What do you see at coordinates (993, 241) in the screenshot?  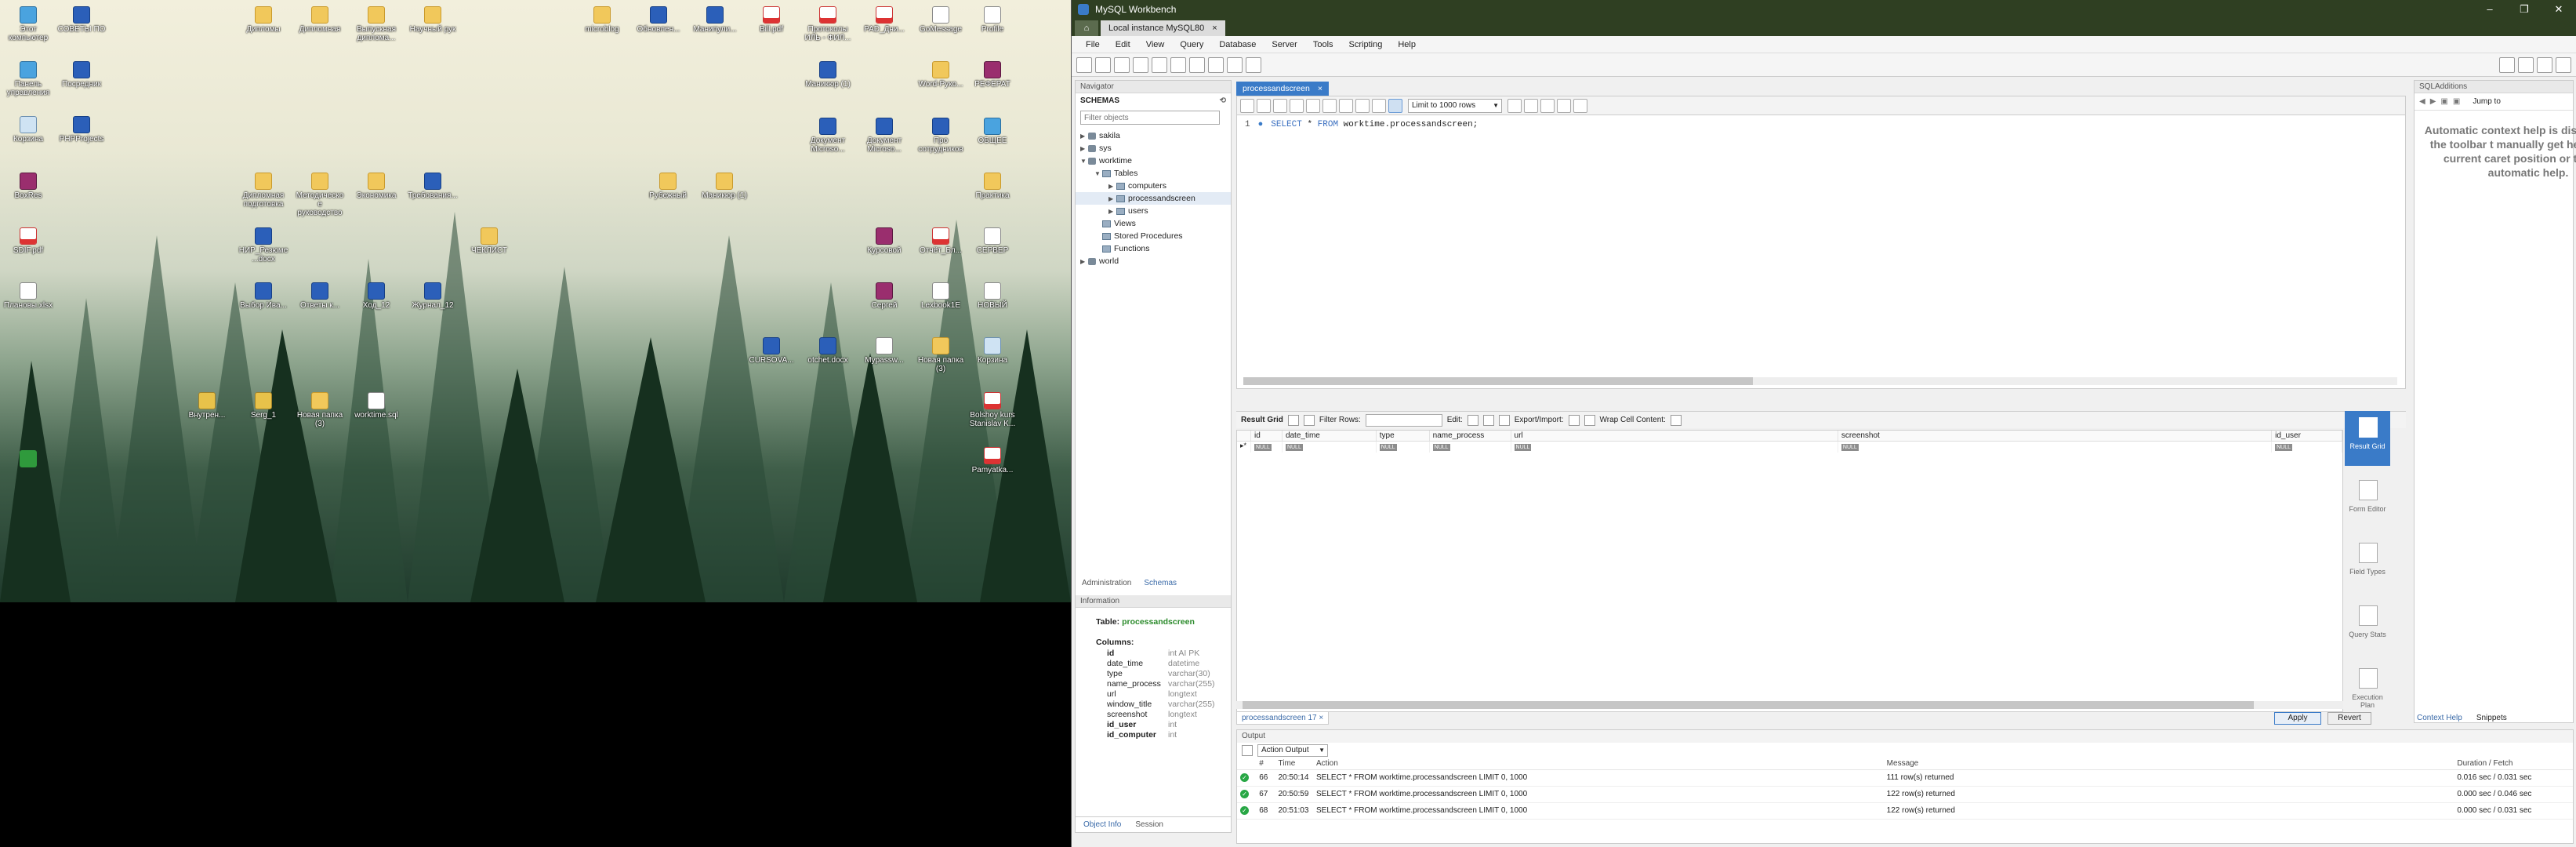 I see `desktop-icon: СЕРВЕР` at bounding box center [993, 241].